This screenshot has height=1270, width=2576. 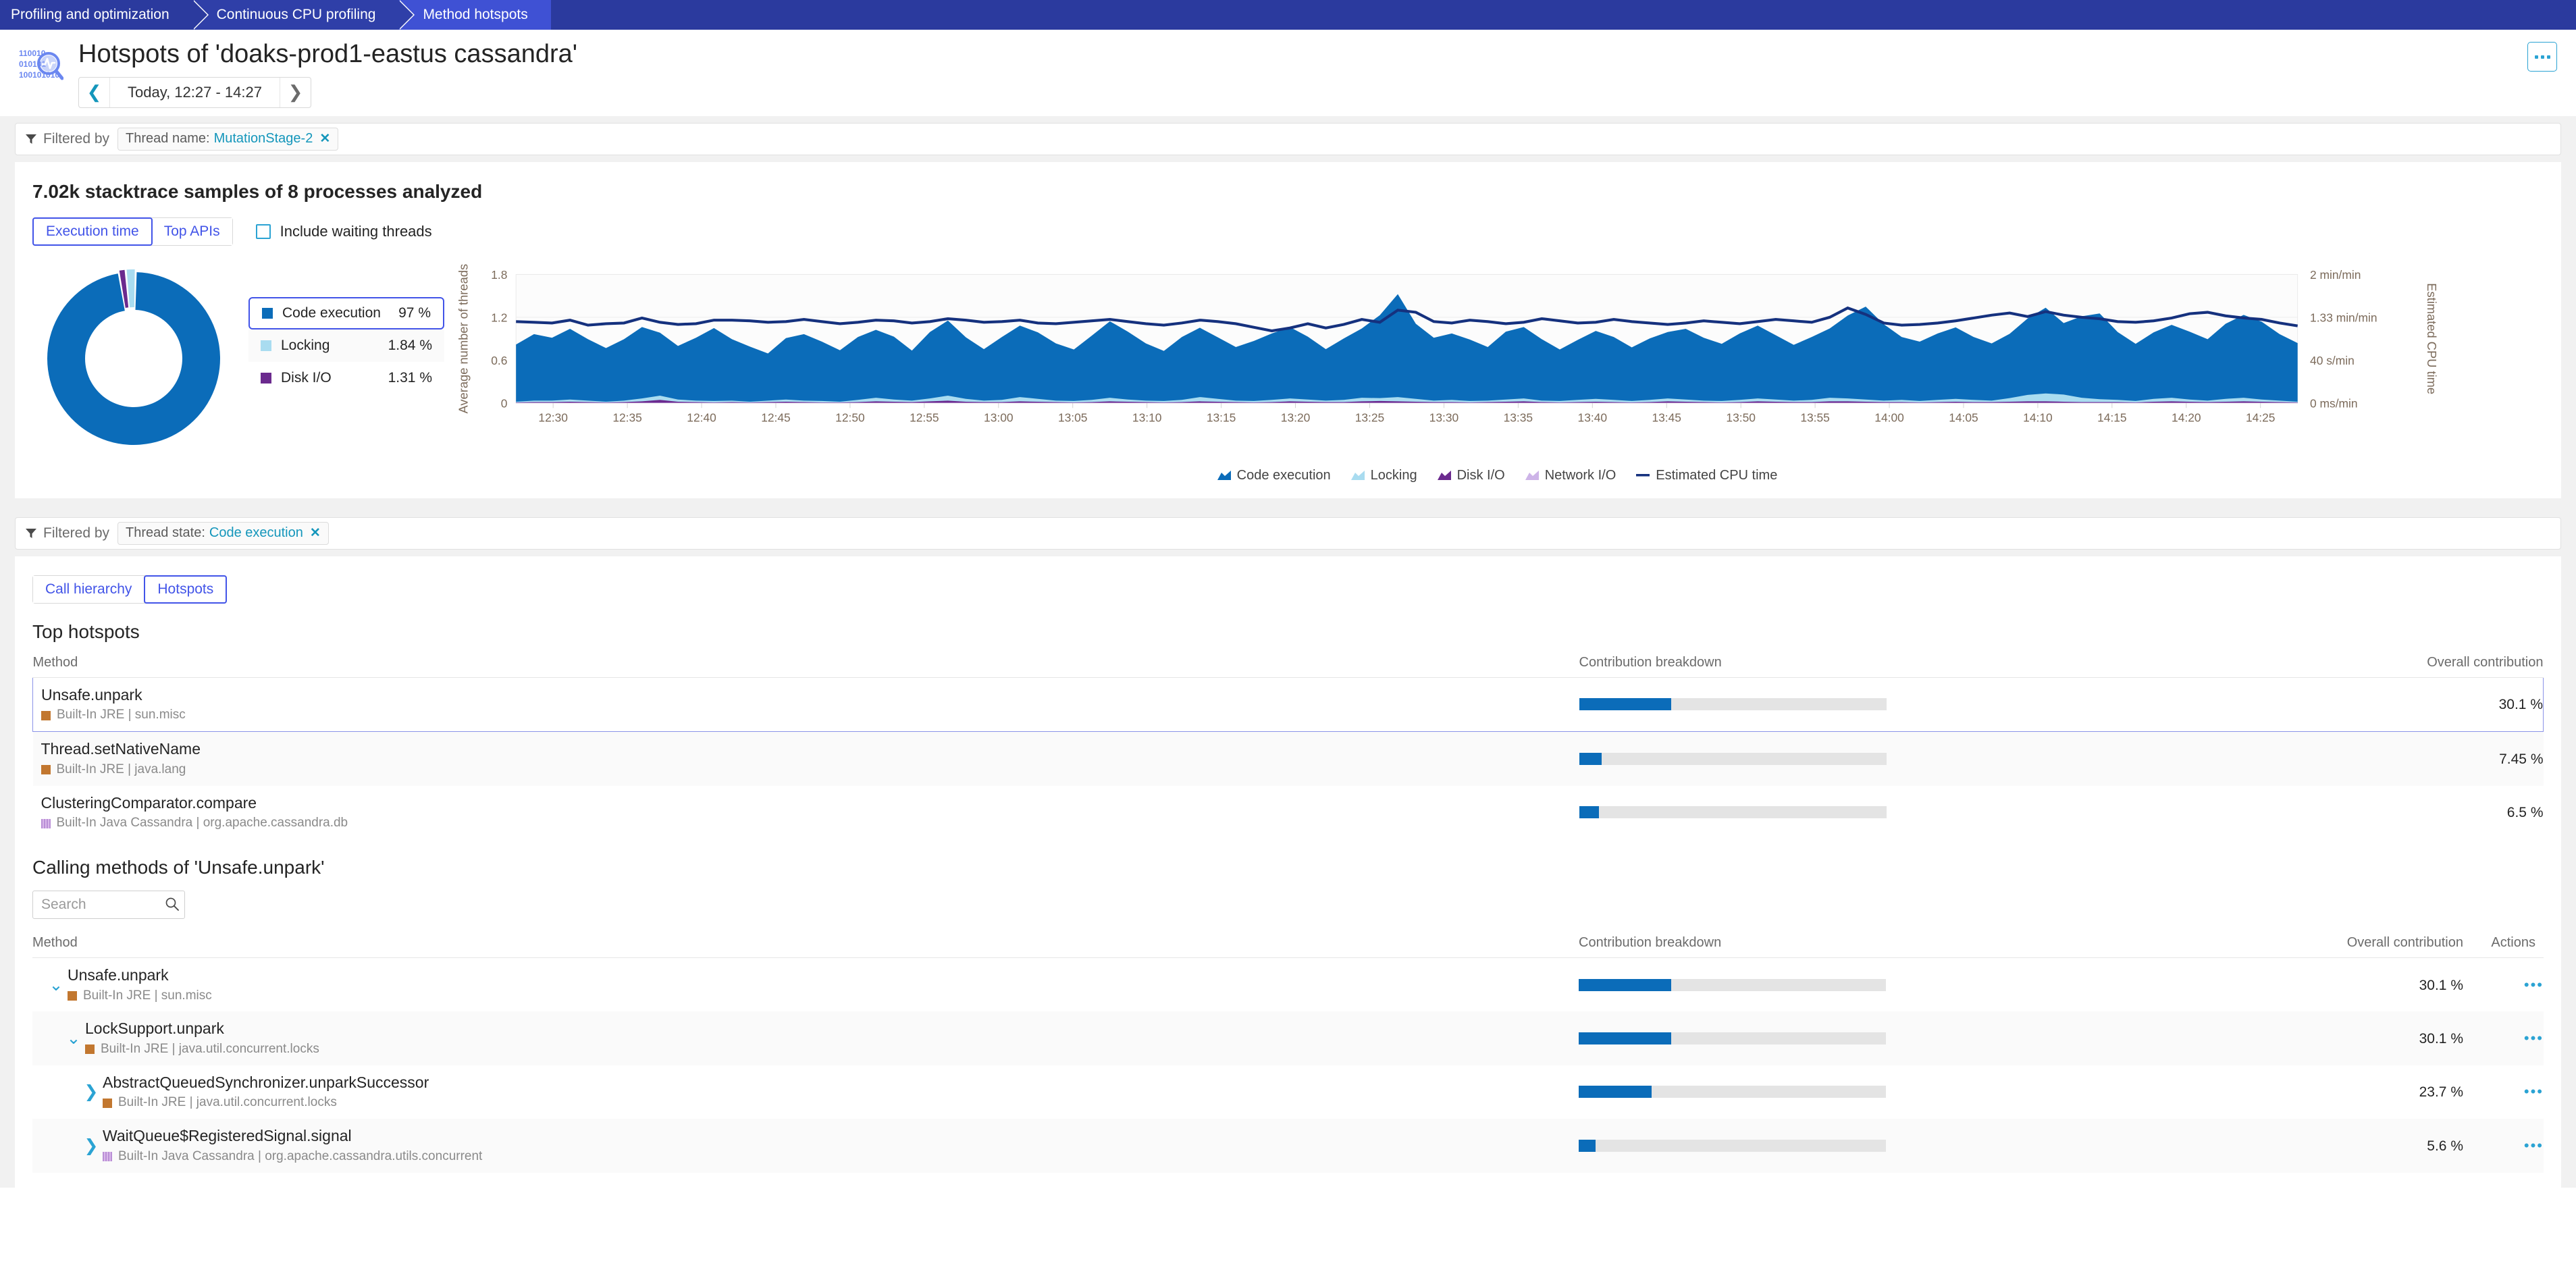 I want to click on chart-legend-disk-io: Disk I/O, so click(x=1471, y=475).